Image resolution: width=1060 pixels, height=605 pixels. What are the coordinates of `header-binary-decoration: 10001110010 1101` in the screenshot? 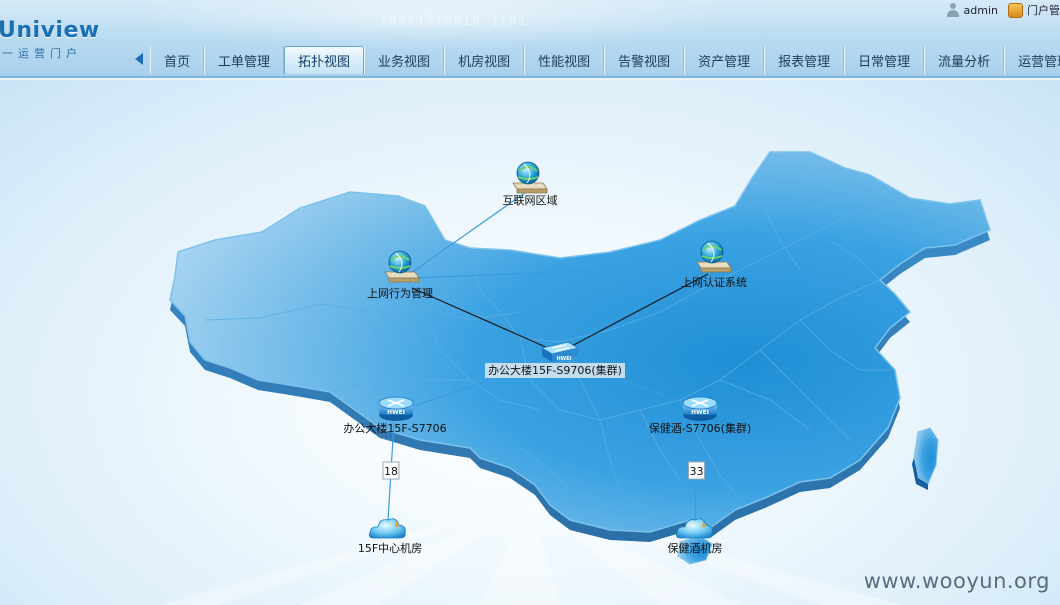 It's located at (454, 21).